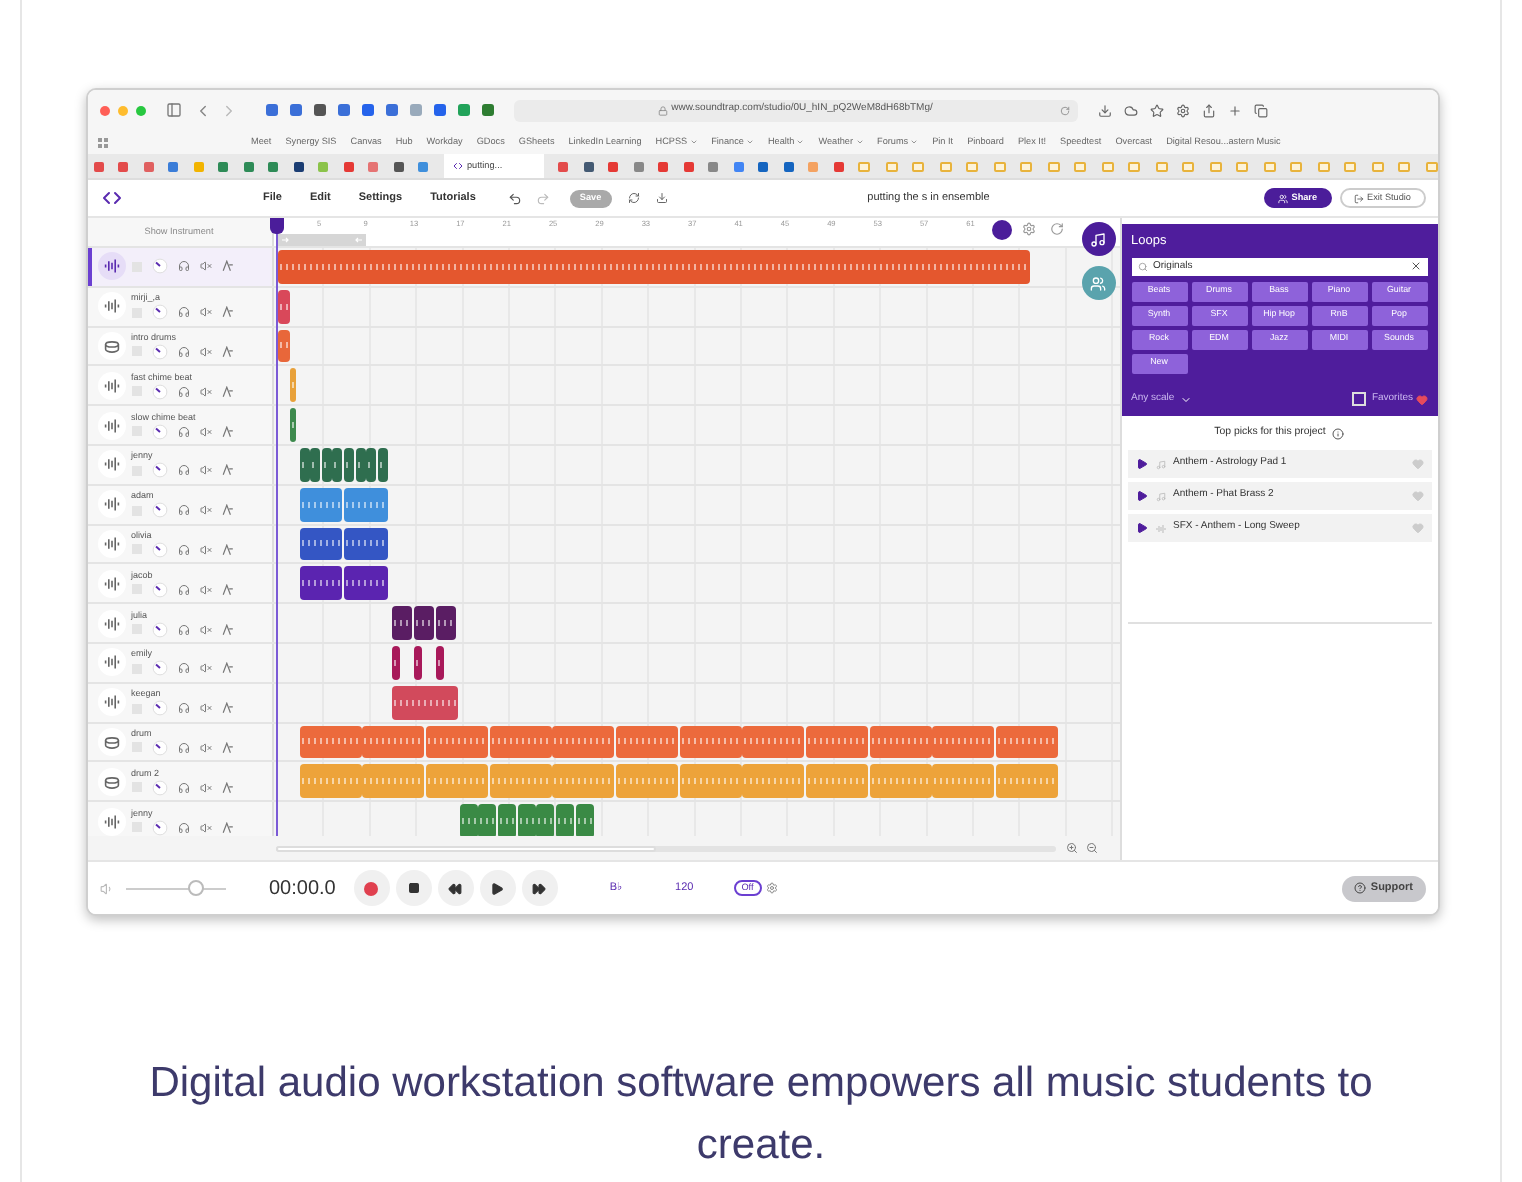 This screenshot has height=1182, width=1522. I want to click on reload-icon, so click(1064, 110).